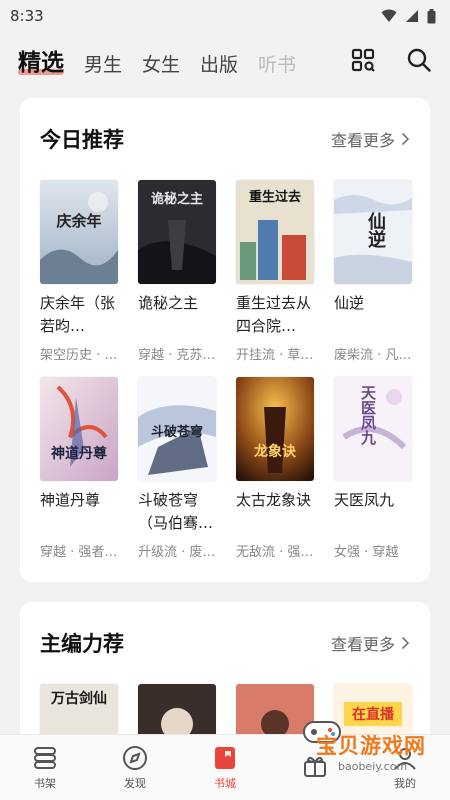 Image resolution: width=450 pixels, height=800 pixels. What do you see at coordinates (364, 500) in the screenshot?
I see `book-title: 天医凤九` at bounding box center [364, 500].